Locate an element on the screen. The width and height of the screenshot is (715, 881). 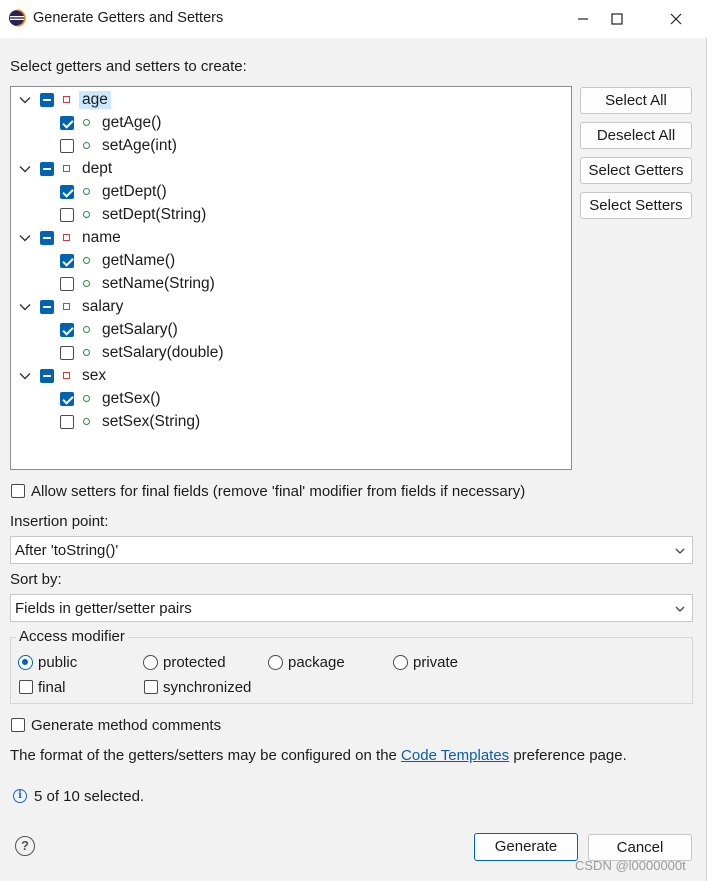
tree-field-label: age is located at coordinates (95, 99).